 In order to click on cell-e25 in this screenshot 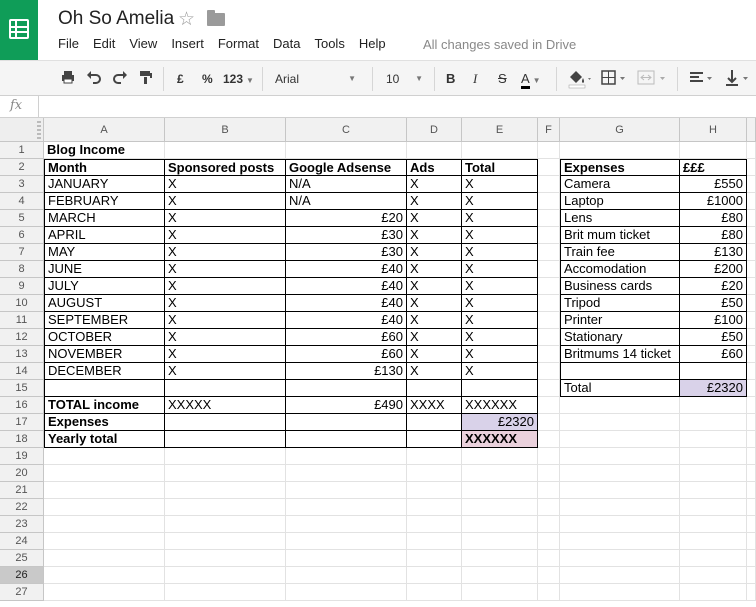, I will do `click(500, 558)`.